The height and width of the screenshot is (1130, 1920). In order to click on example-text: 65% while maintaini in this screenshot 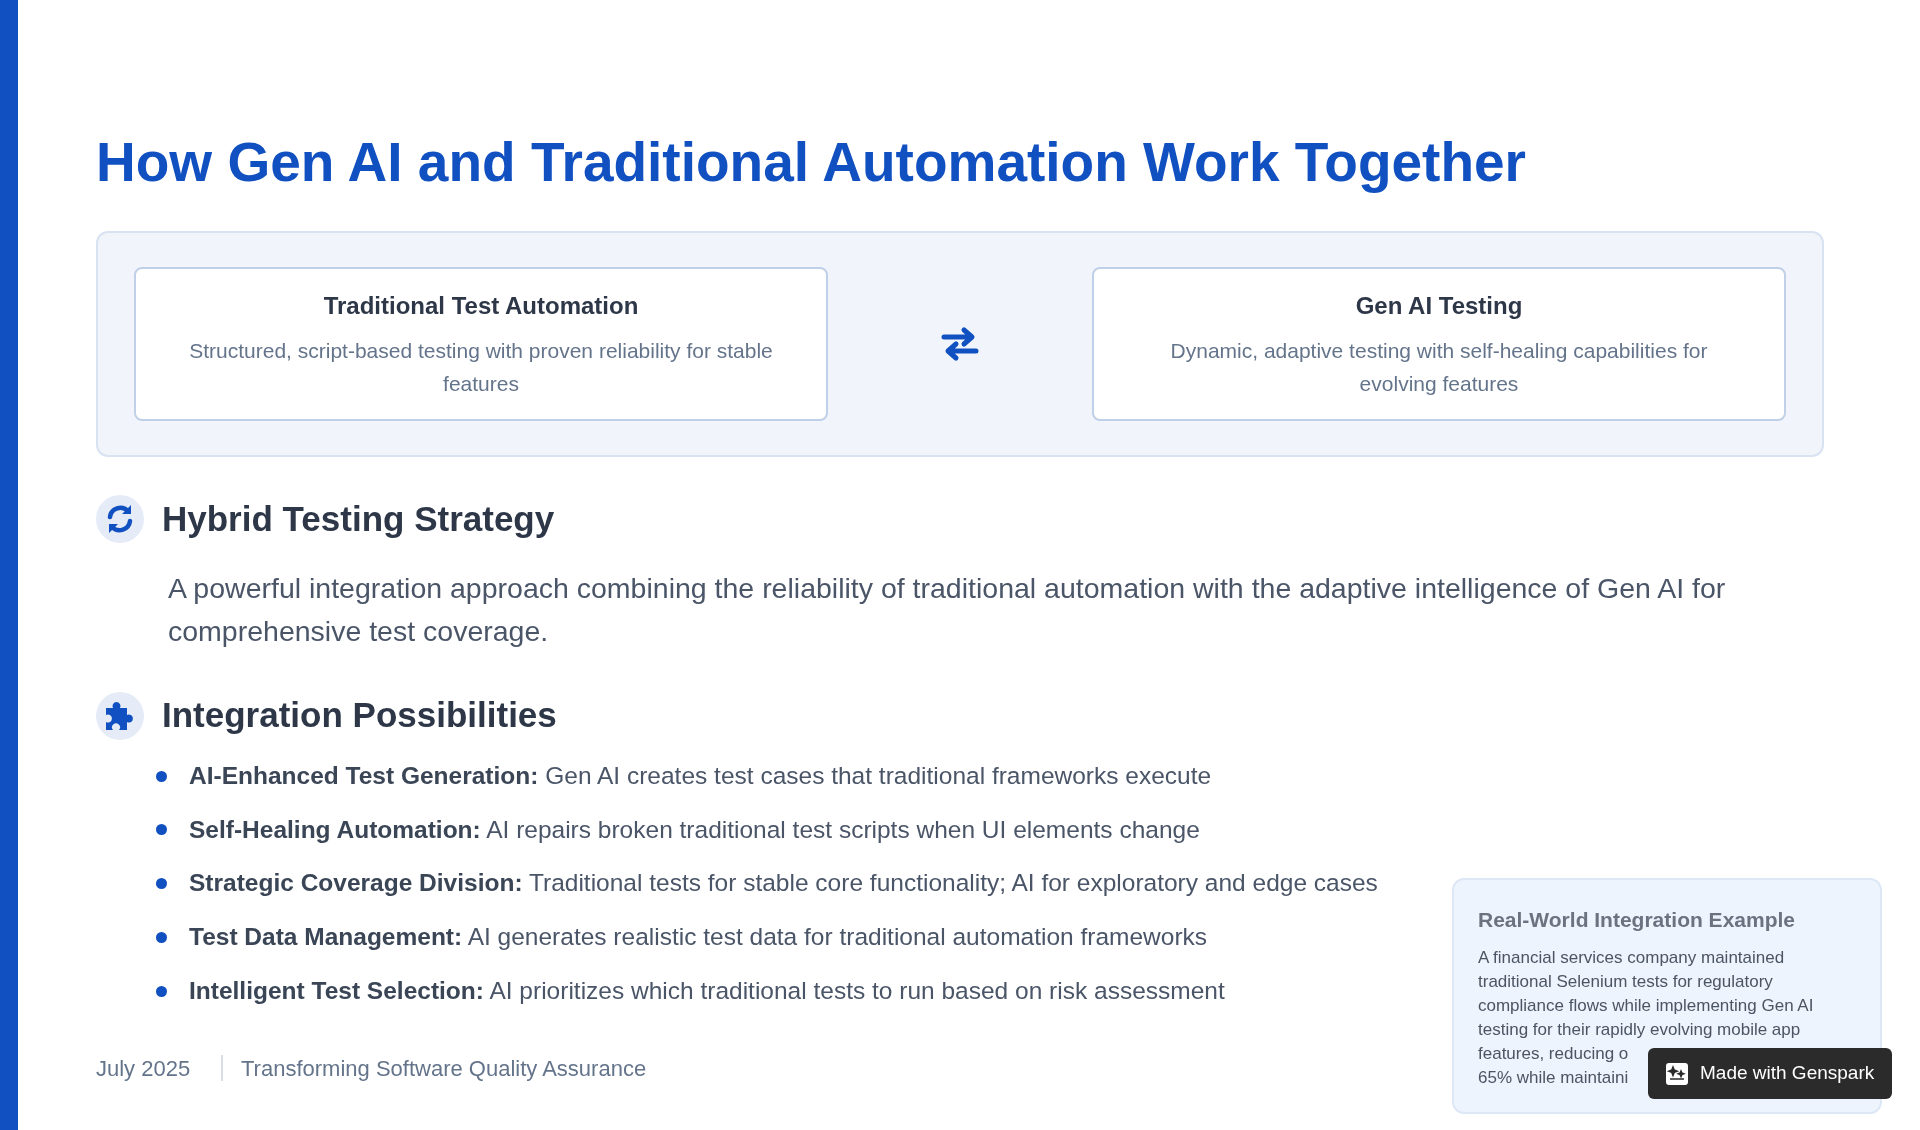, I will do `click(1553, 1077)`.